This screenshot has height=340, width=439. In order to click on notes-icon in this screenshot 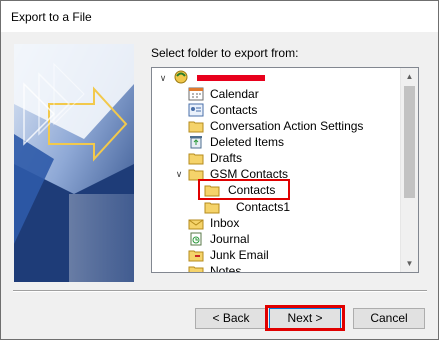, I will do `click(196, 268)`.